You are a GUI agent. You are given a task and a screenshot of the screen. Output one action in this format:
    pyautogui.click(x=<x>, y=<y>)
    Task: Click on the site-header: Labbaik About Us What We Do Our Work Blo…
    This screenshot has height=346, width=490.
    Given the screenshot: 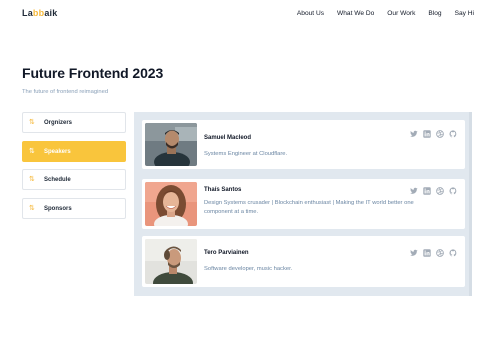 What is the action you would take?
    pyautogui.click(x=245, y=14)
    